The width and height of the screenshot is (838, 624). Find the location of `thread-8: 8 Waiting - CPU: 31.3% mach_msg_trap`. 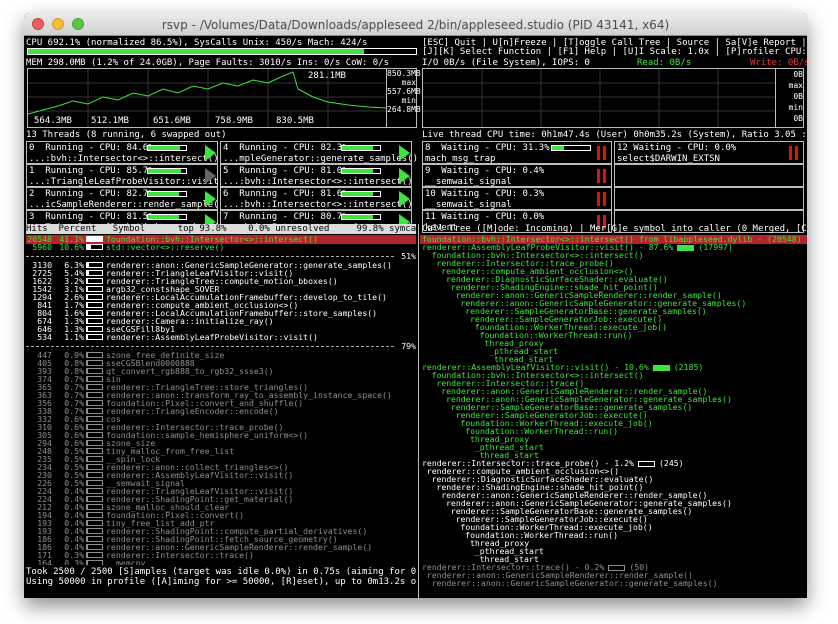

thread-8: 8 Waiting - CPU: 31.3% mach_msg_trap is located at coordinates (517, 152).